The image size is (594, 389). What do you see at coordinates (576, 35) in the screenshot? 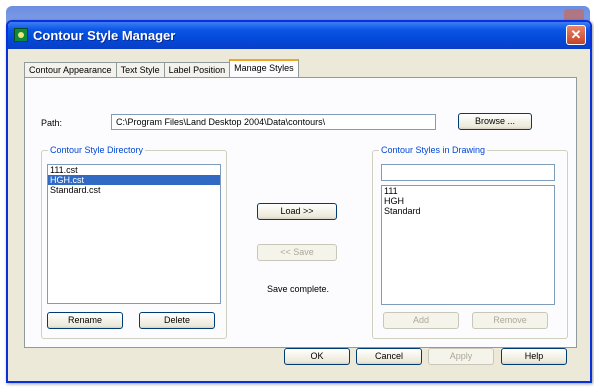
I see `close-button: ✕` at bounding box center [576, 35].